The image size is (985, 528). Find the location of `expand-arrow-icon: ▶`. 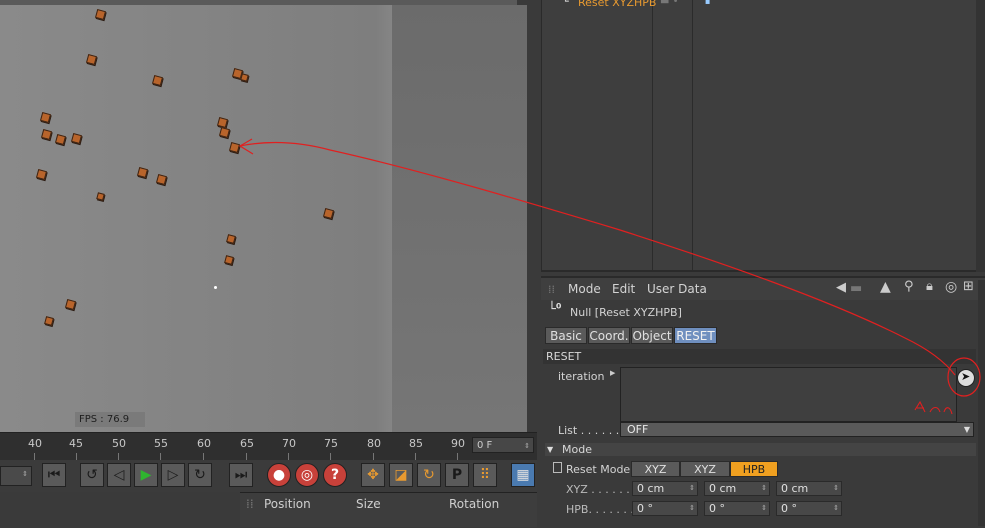

expand-arrow-icon: ▶ is located at coordinates (612, 373).